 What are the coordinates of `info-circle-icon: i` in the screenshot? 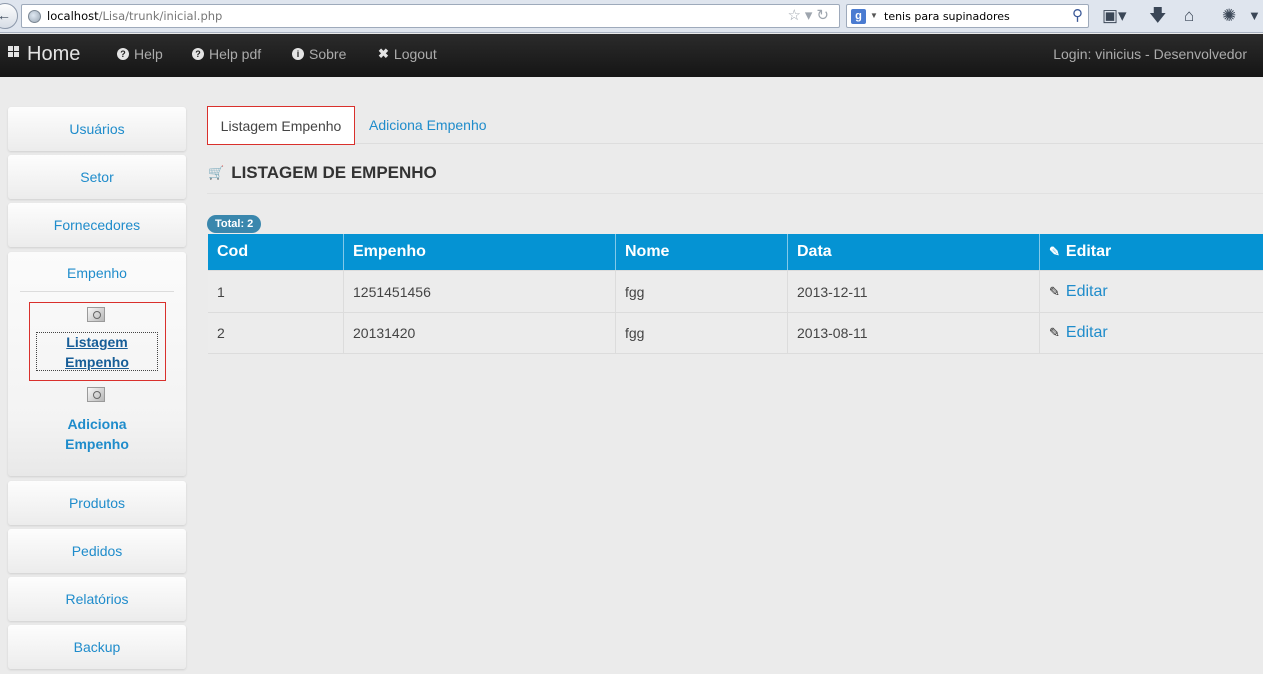 It's located at (298, 54).